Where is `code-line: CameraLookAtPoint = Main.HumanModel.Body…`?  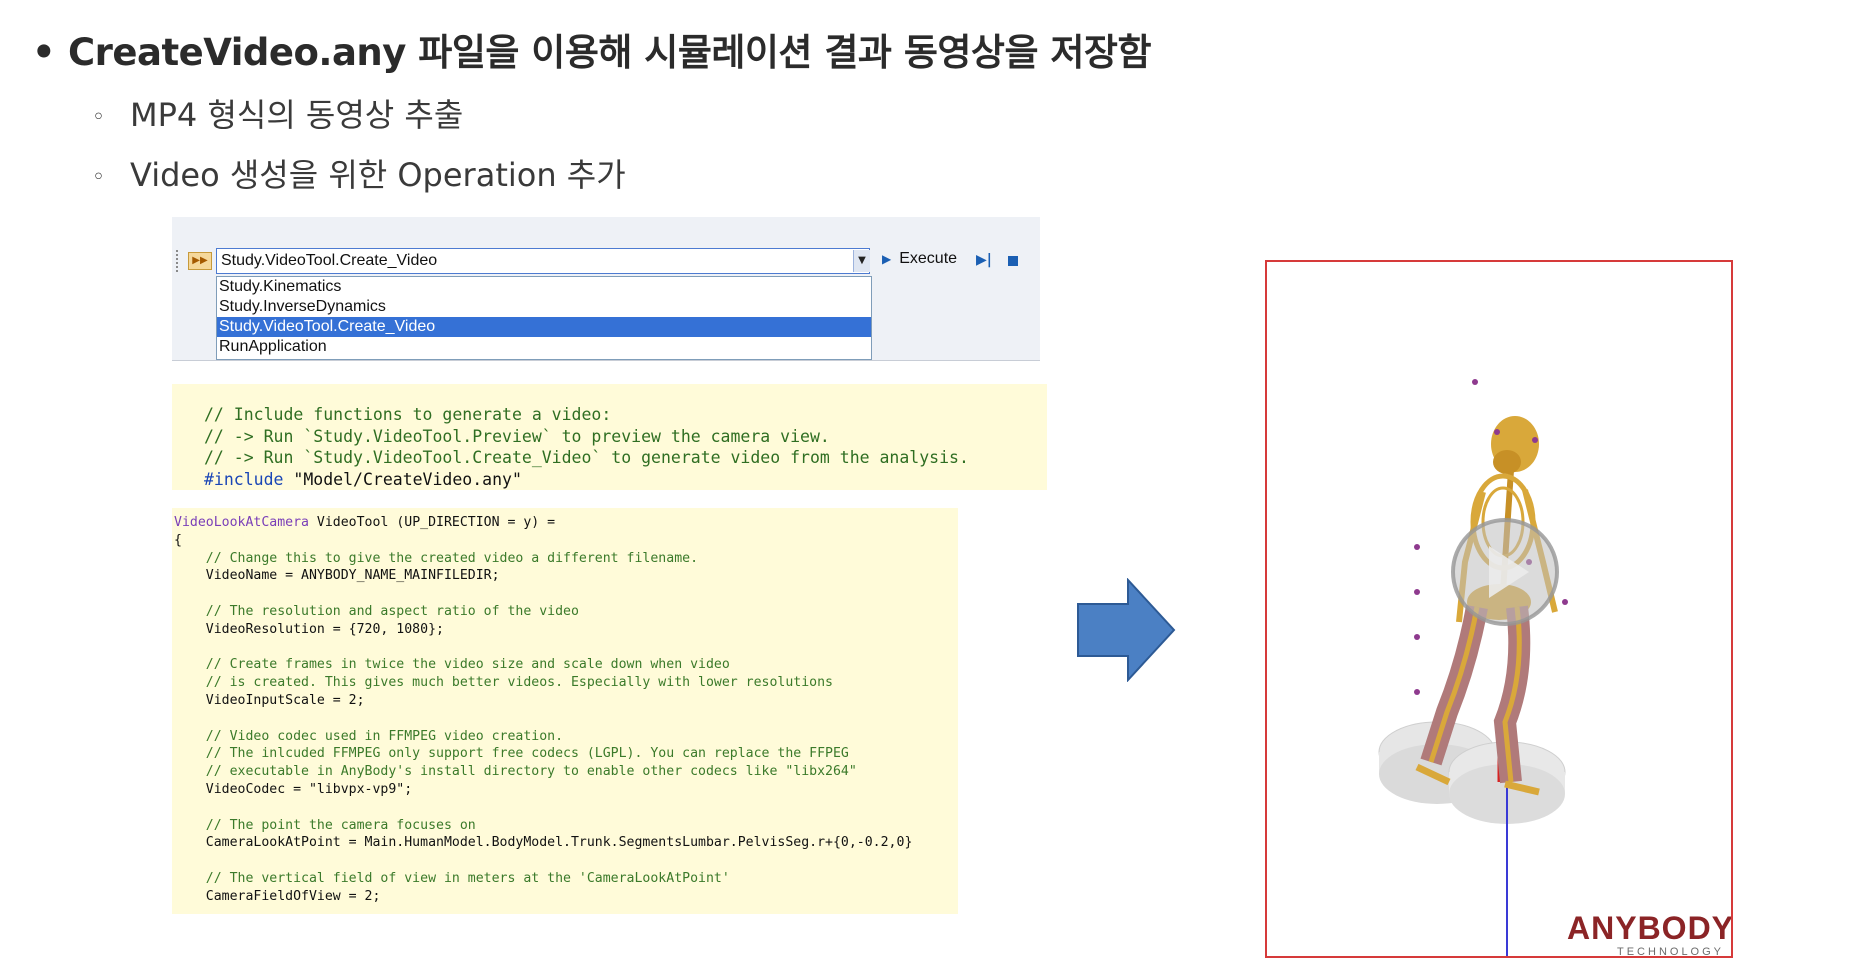 code-line: CameraLookAtPoint = Main.HumanModel.Body… is located at coordinates (543, 843).